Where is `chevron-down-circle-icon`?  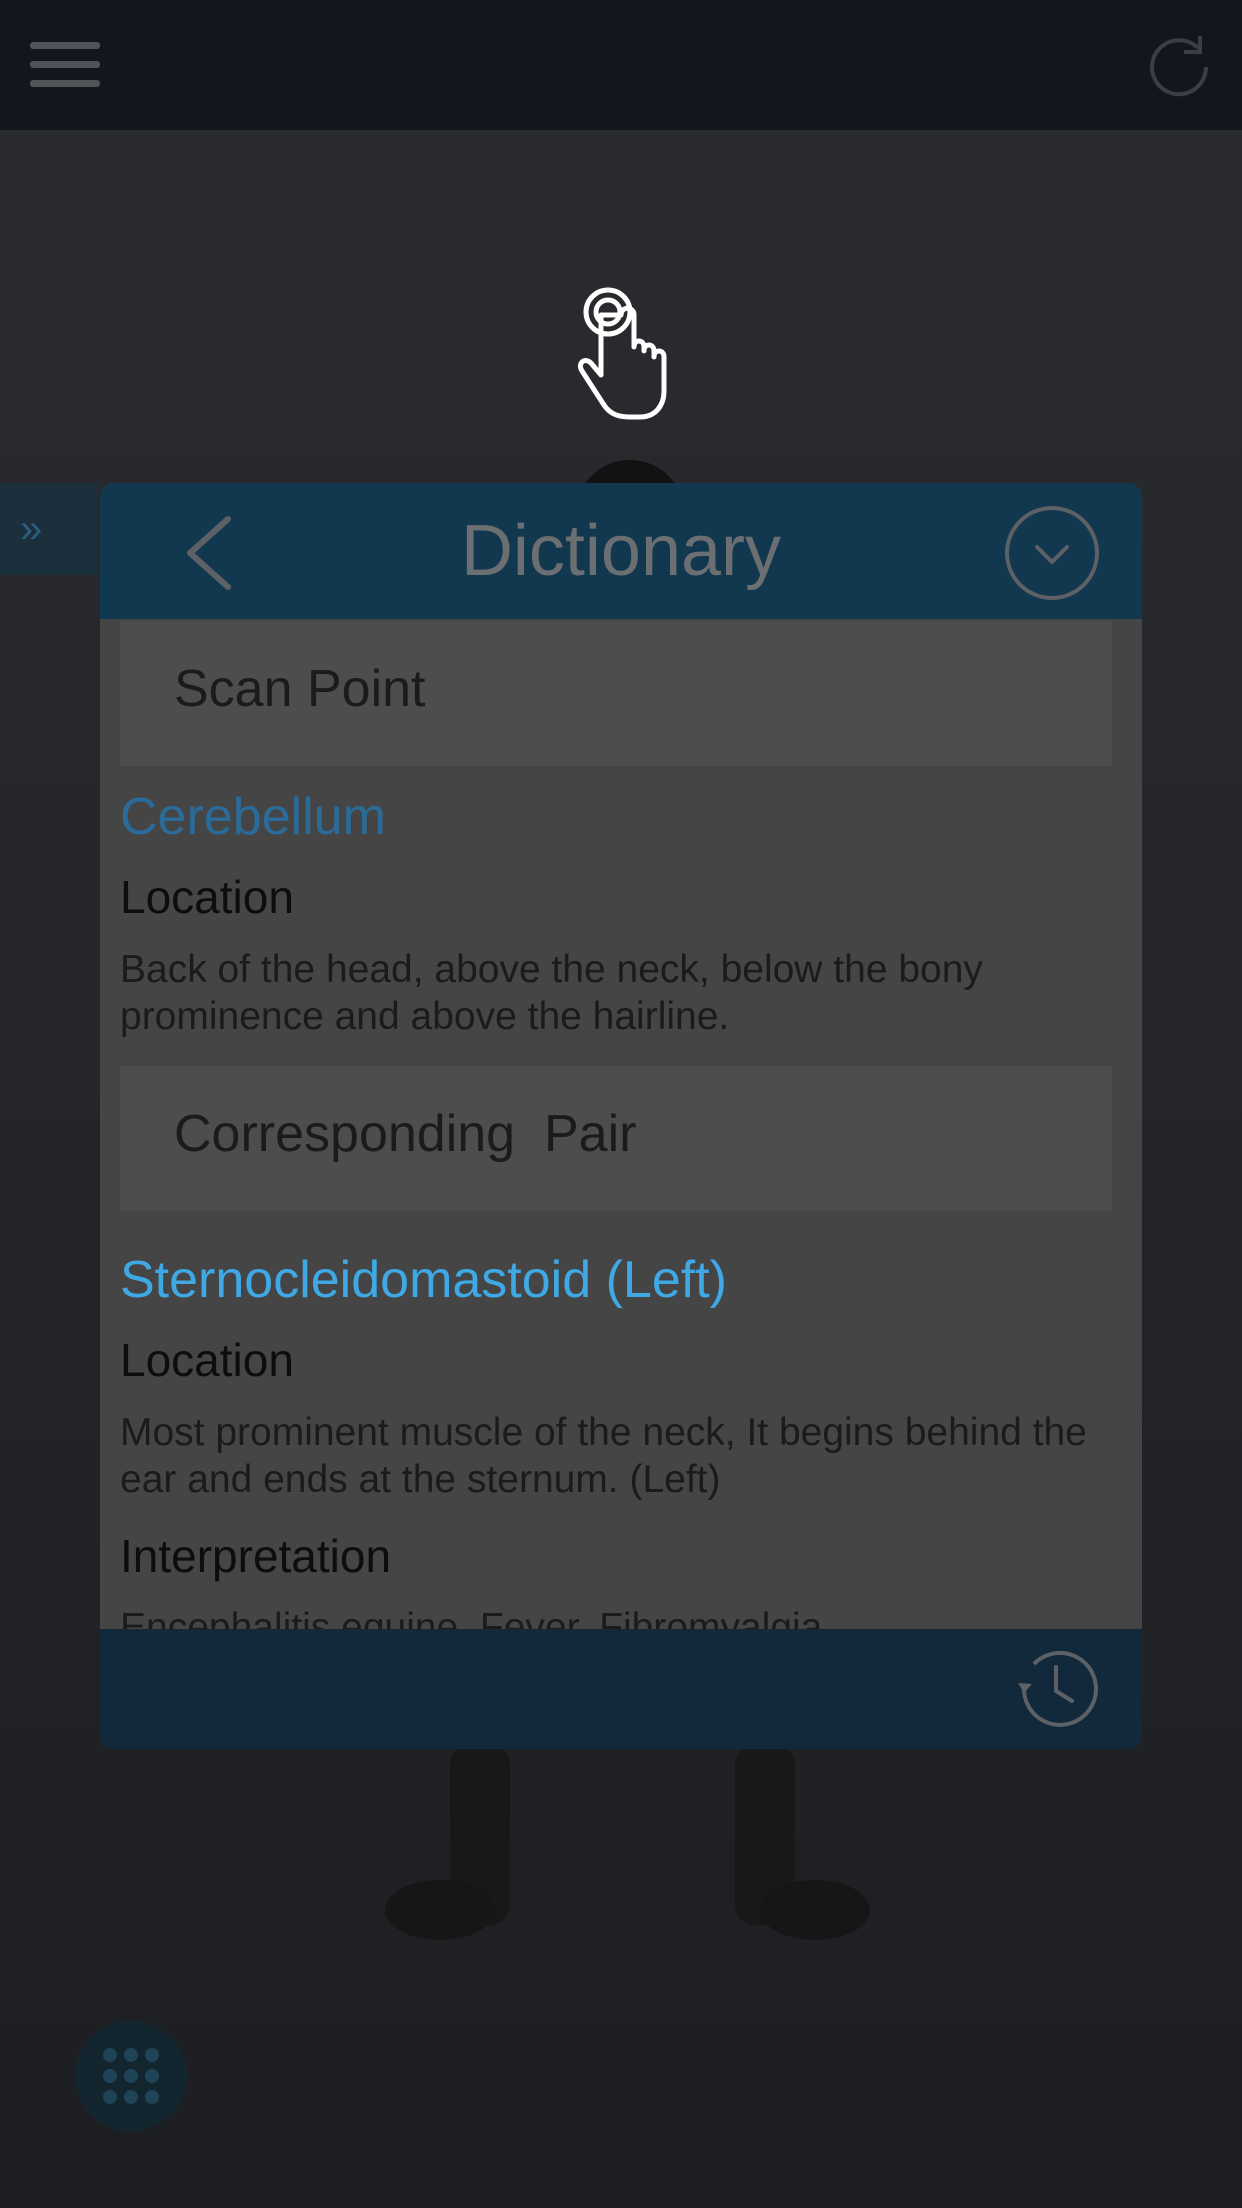
chevron-down-circle-icon is located at coordinates (1052, 553).